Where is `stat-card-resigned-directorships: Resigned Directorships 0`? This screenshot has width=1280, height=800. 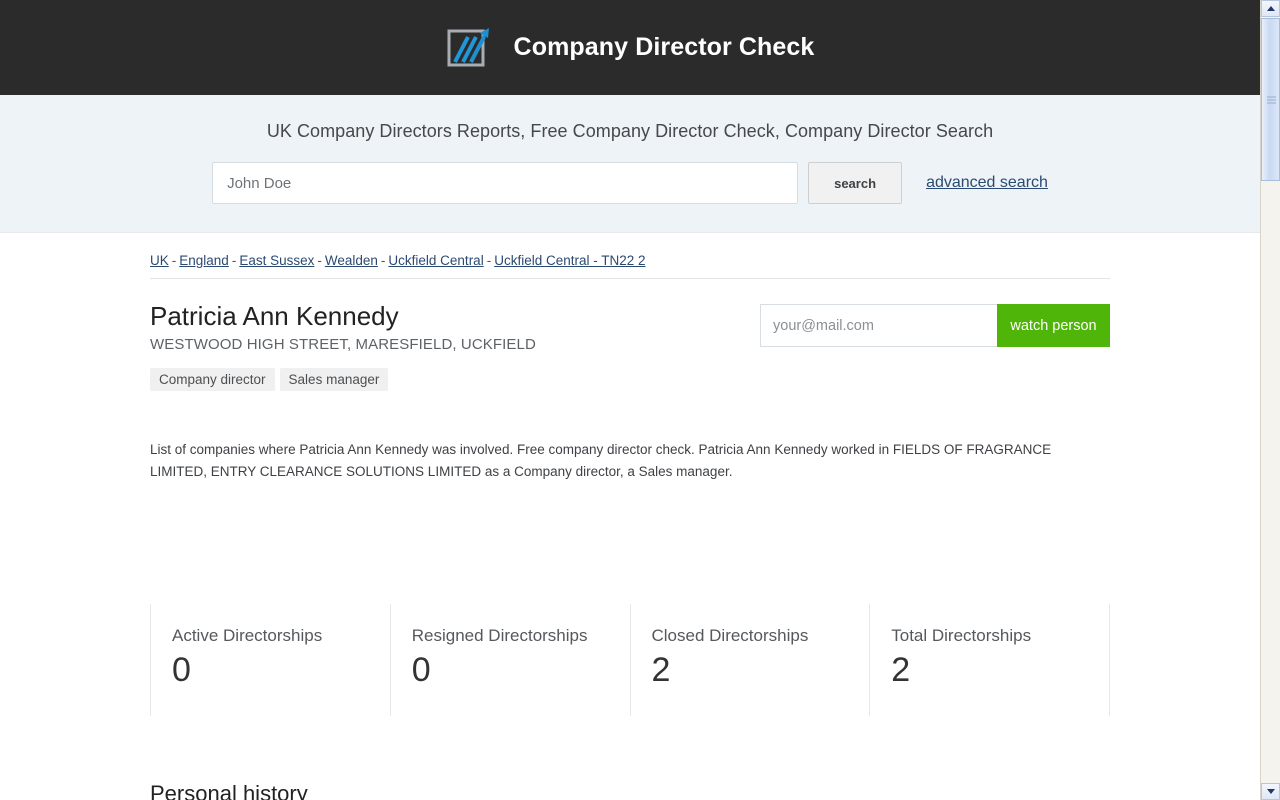
stat-card-resigned-directorships: Resigned Directorships 0 is located at coordinates (509, 659).